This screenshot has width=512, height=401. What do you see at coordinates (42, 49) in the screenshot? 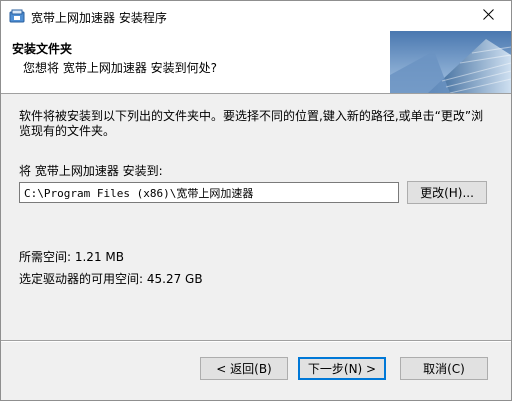
I see `header-title: 安装文件夹` at bounding box center [42, 49].